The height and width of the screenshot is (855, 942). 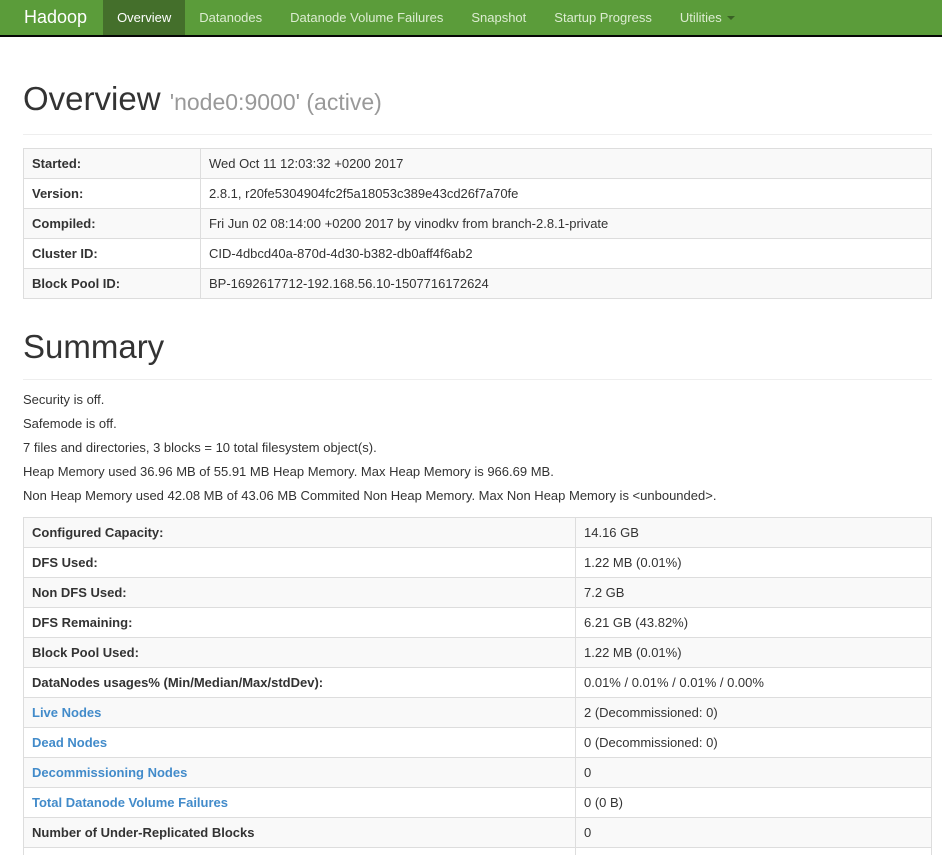 What do you see at coordinates (477, 354) in the screenshot?
I see `page-header-summary: Summary` at bounding box center [477, 354].